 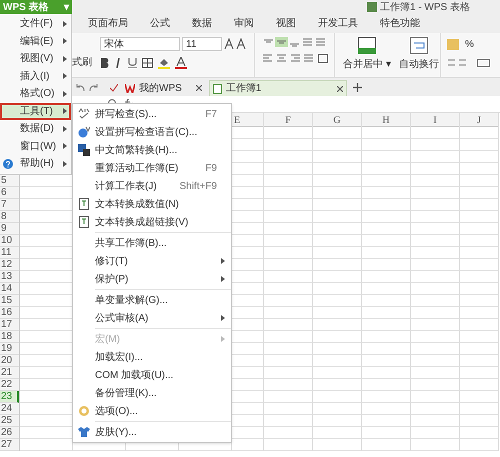 I want to click on row-header: 6, so click(x=9, y=193).